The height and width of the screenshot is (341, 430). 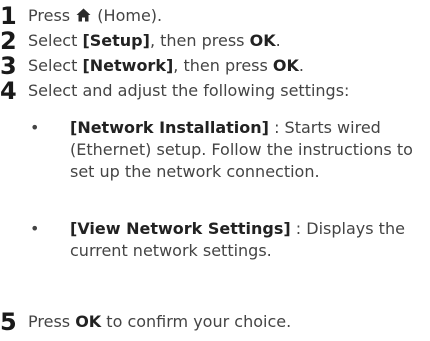 I want to click on step-text: Press (Home)., so click(x=95, y=15).